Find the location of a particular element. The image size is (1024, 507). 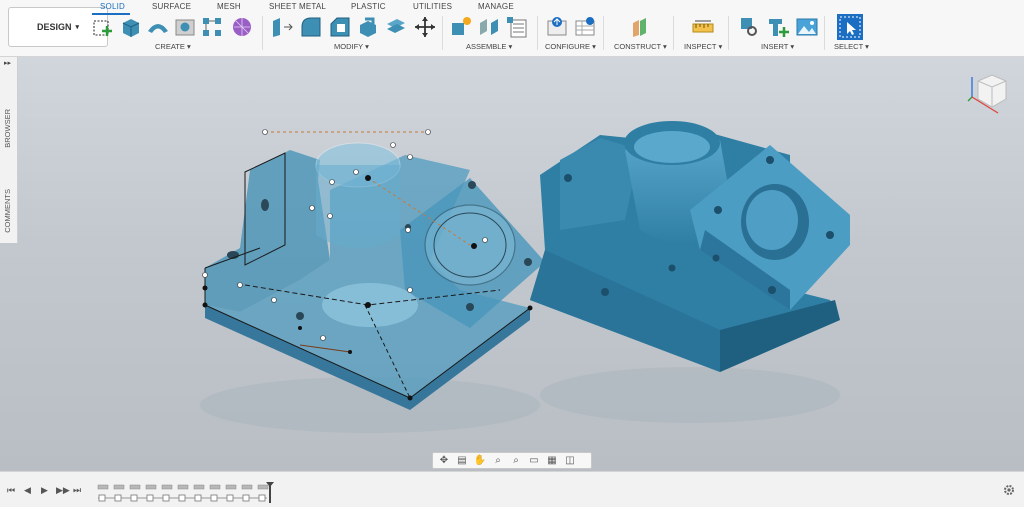

grid-settings-icon: ▦ is located at coordinates (552, 460).